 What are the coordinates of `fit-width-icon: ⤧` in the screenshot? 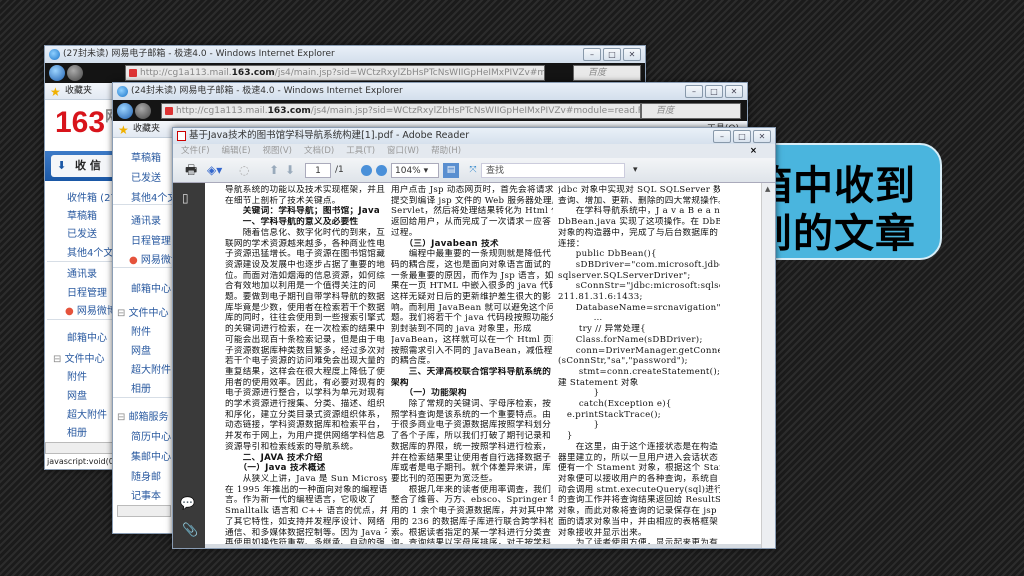 It's located at (473, 170).